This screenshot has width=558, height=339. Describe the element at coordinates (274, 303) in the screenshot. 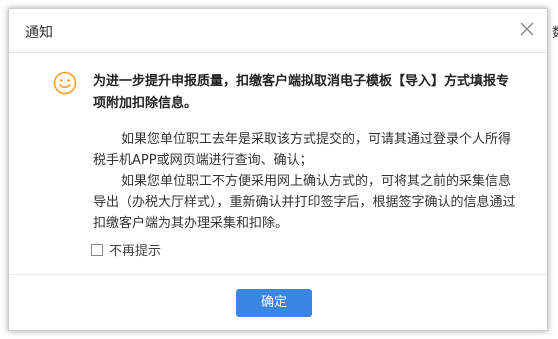

I see `confirm-button: 确定` at that location.